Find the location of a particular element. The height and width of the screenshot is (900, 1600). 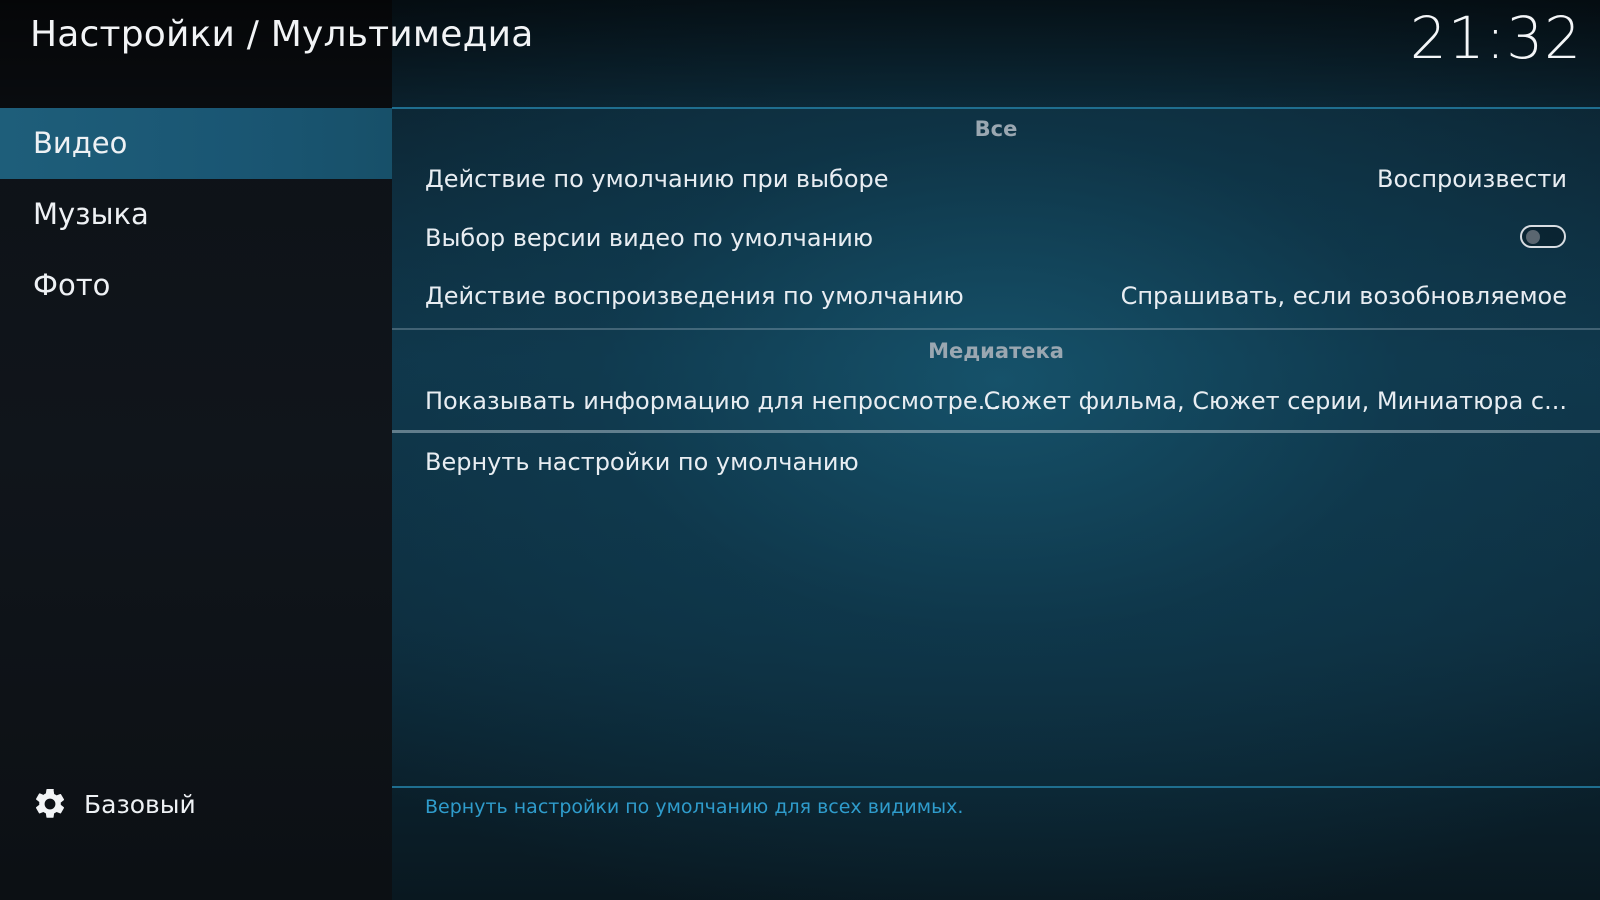

setting-value: Спрашивать, если возобновляемое is located at coordinates (1343, 296).